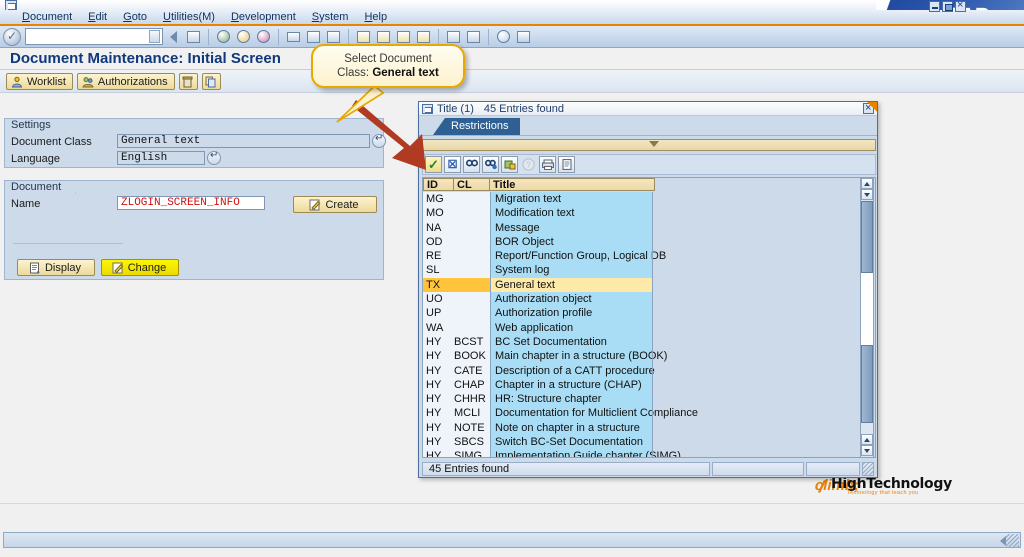  I want to click on column-header-cl: CL, so click(472, 184).